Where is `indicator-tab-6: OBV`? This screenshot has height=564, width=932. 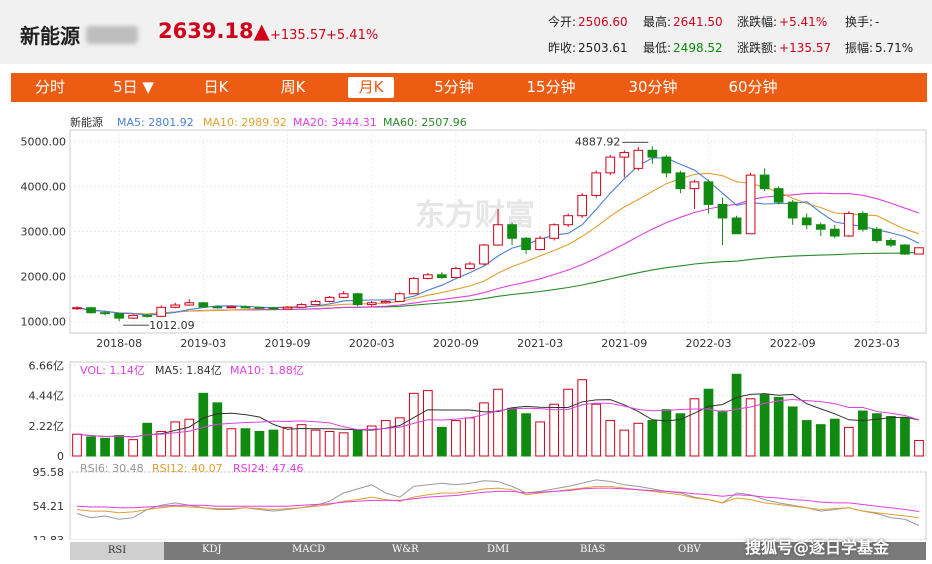 indicator-tab-6: OBV is located at coordinates (689, 549).